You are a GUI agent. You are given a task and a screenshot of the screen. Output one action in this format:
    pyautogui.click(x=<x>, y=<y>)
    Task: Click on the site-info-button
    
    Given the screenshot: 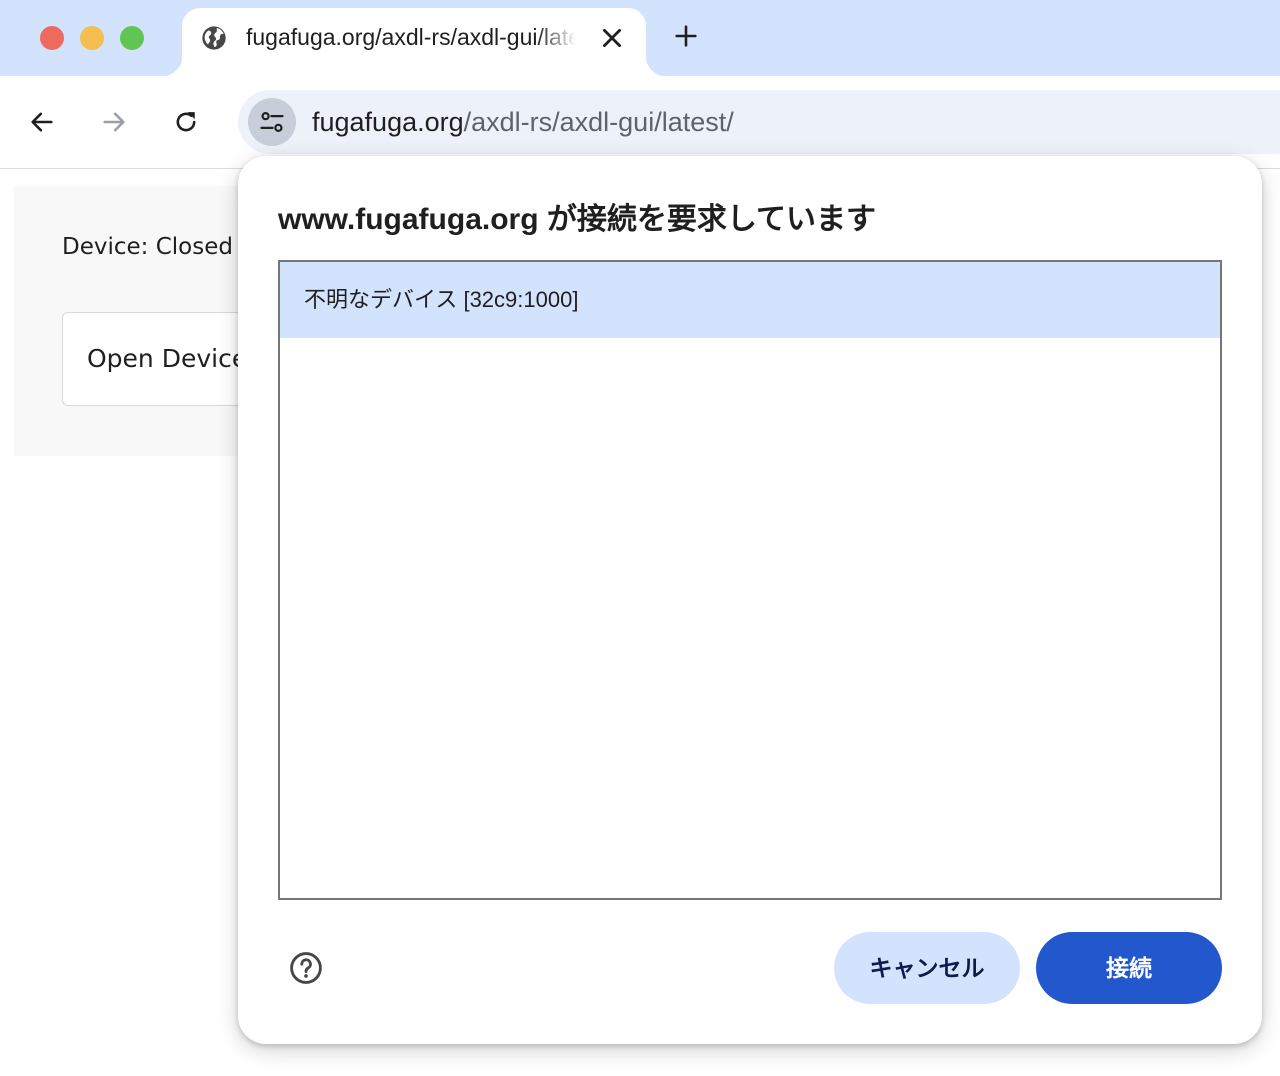 What is the action you would take?
    pyautogui.click(x=272, y=122)
    